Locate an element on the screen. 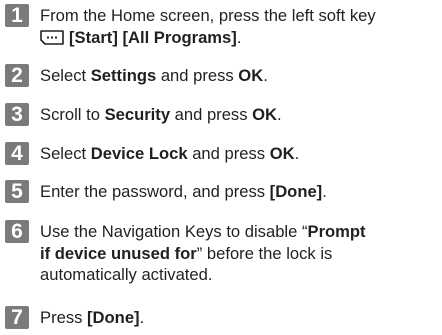 The height and width of the screenshot is (335, 442). step-text: Select Device Lock and press OK. is located at coordinates (239, 154).